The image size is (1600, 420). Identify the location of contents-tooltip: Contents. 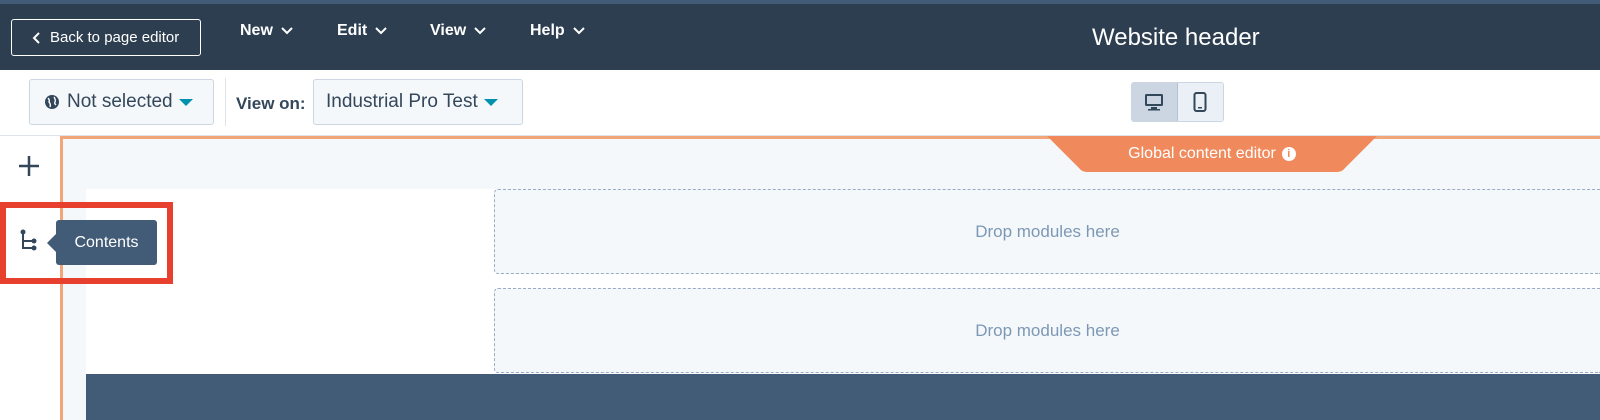
(102, 242).